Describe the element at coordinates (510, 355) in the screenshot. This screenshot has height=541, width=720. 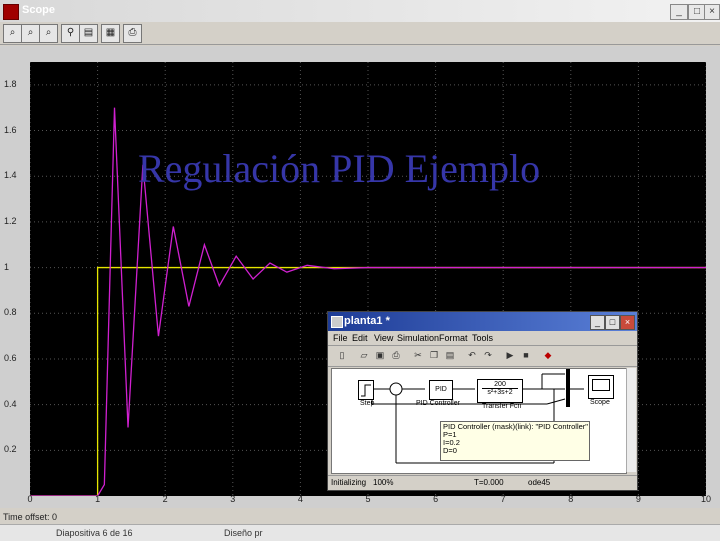
I see `start-simulation-icon: ▶` at that location.